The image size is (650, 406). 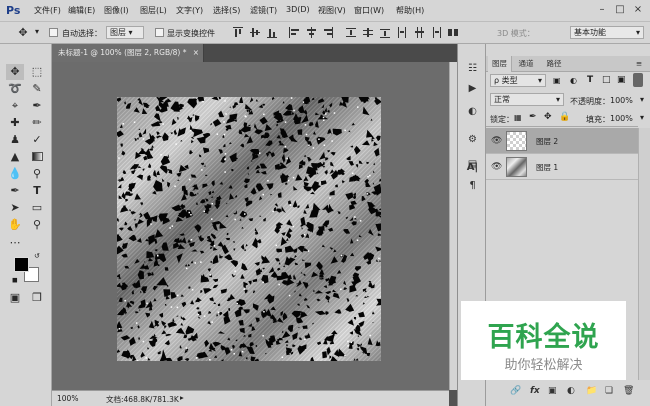 What do you see at coordinates (182, 397) in the screenshot?
I see `status-menu-icon: ▸` at bounding box center [182, 397].